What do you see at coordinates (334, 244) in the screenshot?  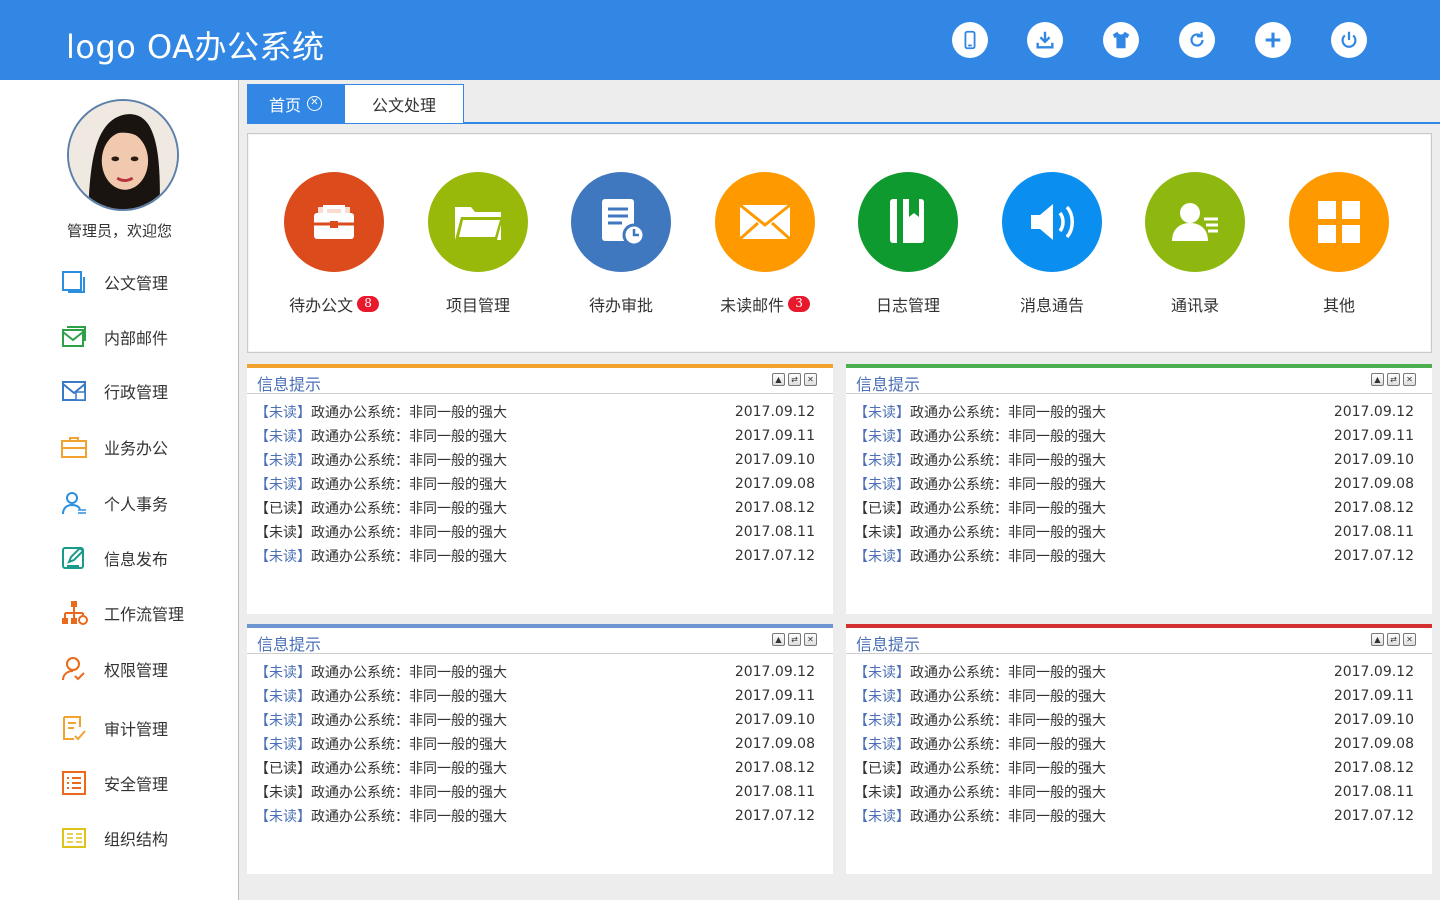 I see `quick-pending-docs: 待办公文 8` at bounding box center [334, 244].